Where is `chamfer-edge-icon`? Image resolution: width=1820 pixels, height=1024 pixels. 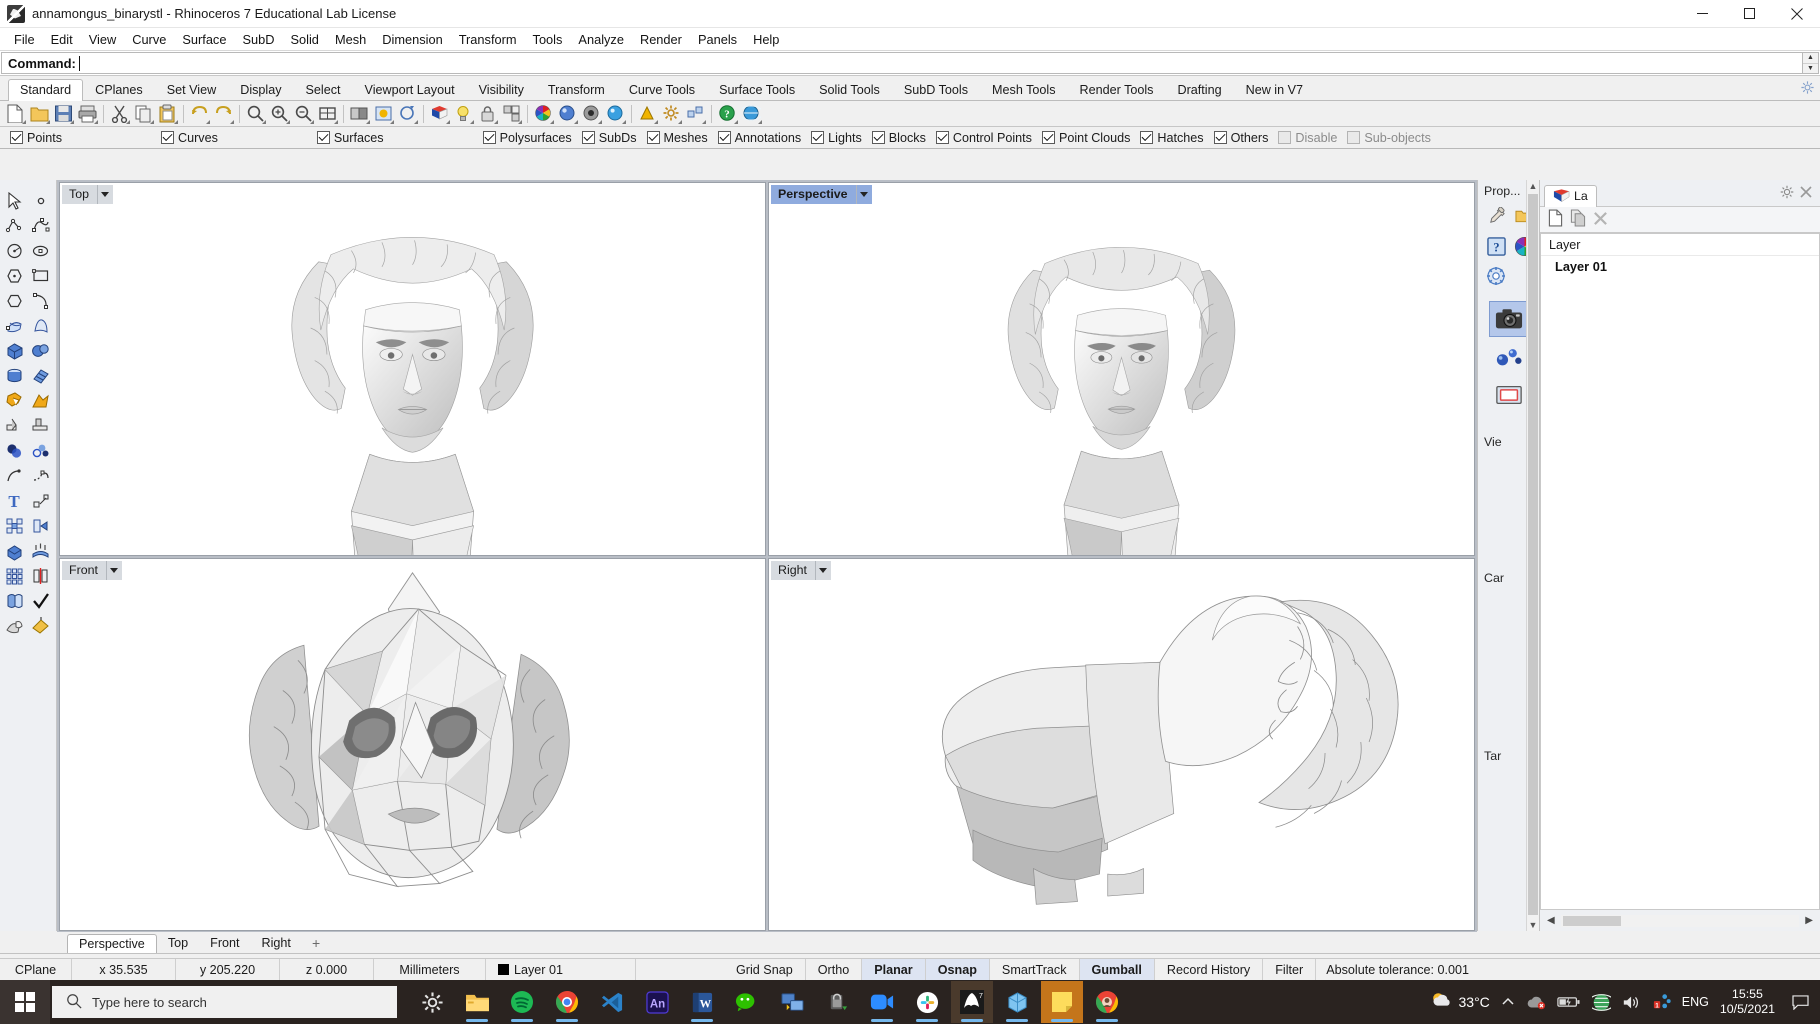
chamfer-edge-icon is located at coordinates (41, 425).